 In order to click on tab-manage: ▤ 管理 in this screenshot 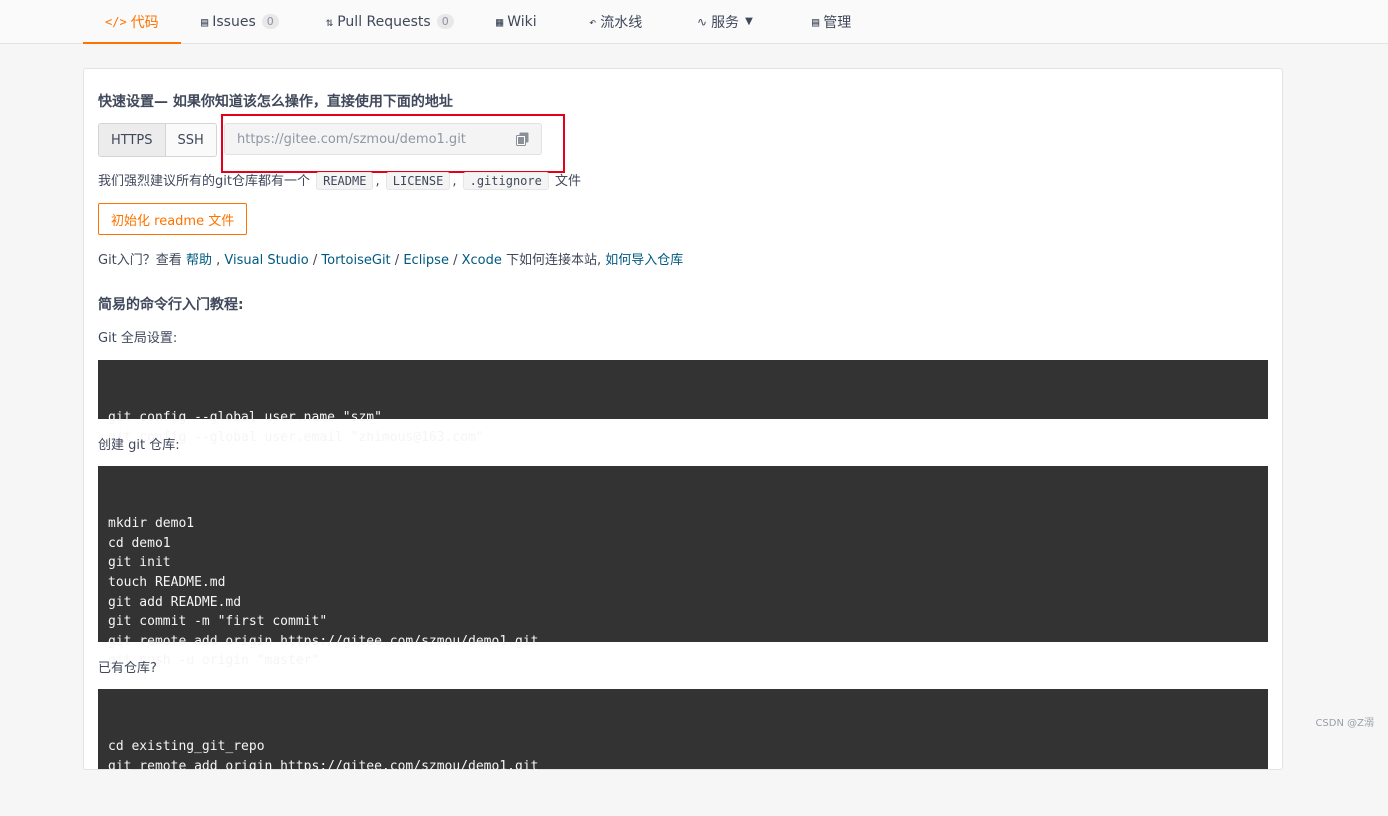, I will do `click(831, 21)`.